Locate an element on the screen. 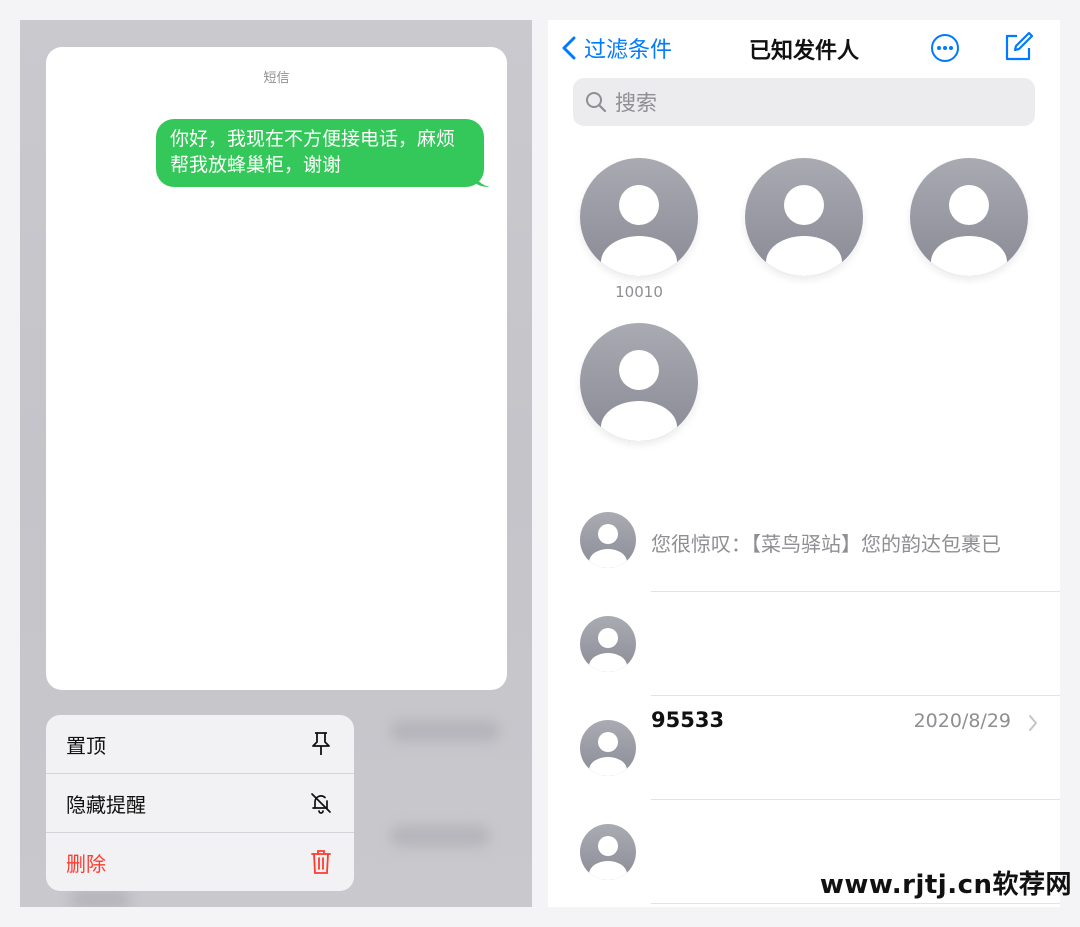 This screenshot has height=927, width=1080. sender-name: 95533 is located at coordinates (688, 720).